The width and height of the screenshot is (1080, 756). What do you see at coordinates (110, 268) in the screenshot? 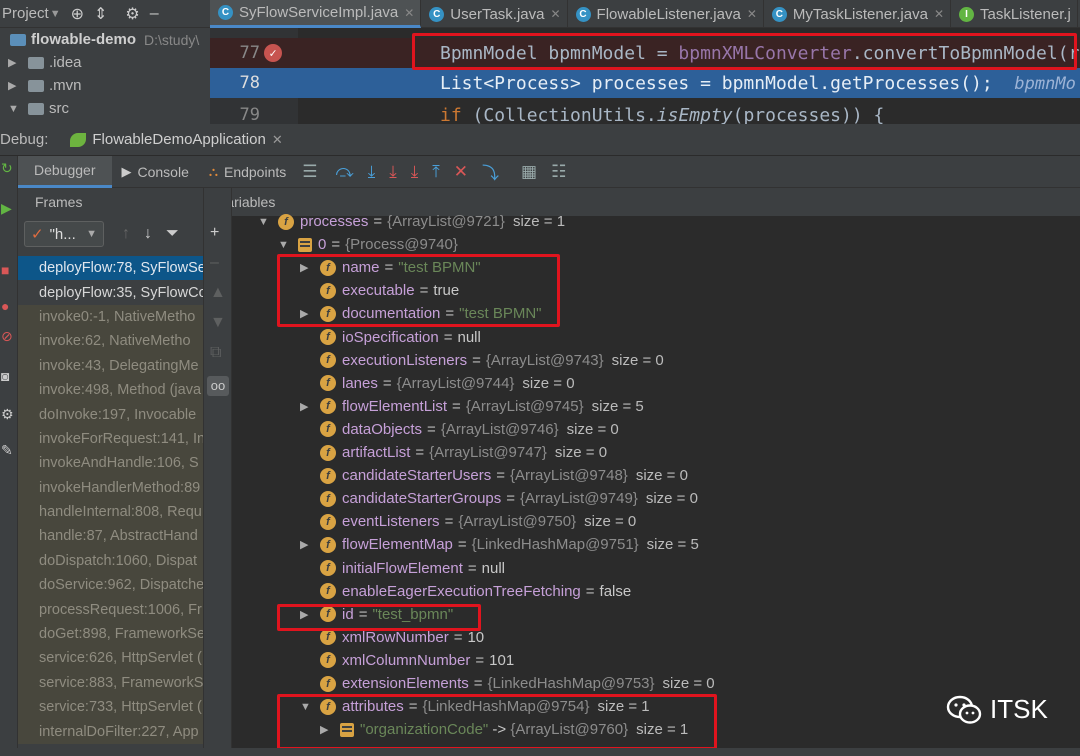
I see `frame-row: deployFlow:78, SyFlowSe` at bounding box center [110, 268].